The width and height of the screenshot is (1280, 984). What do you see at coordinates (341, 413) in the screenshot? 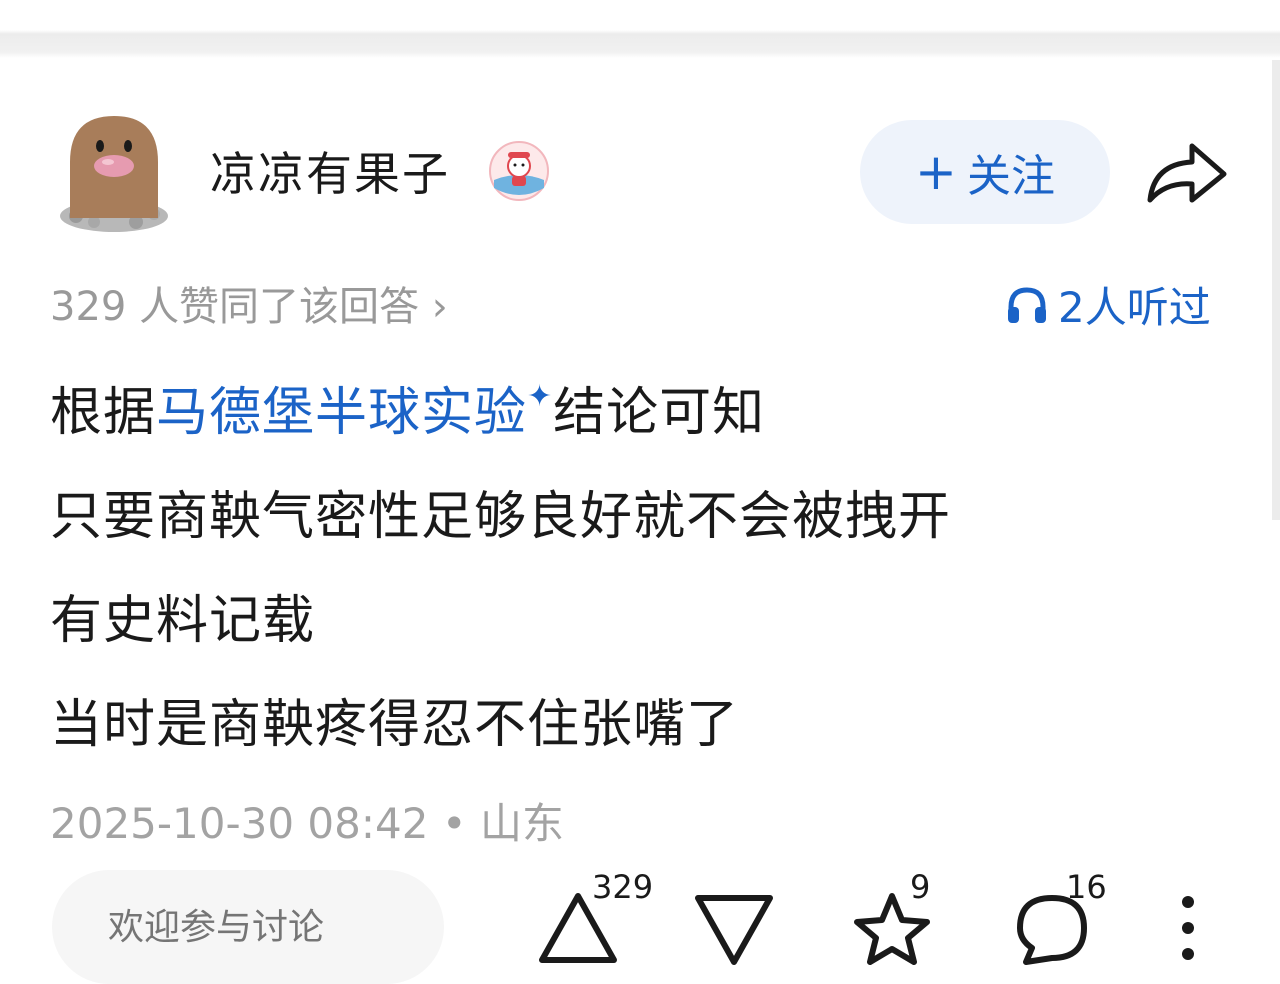
I see `keyword-link: 马德堡半球实验` at bounding box center [341, 413].